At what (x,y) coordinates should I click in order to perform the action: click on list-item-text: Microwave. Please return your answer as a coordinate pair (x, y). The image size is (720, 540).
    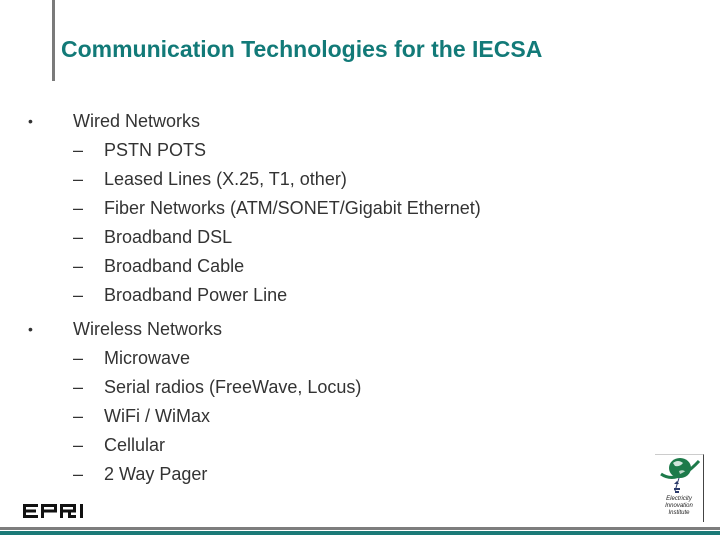
    Looking at the image, I should click on (147, 358).